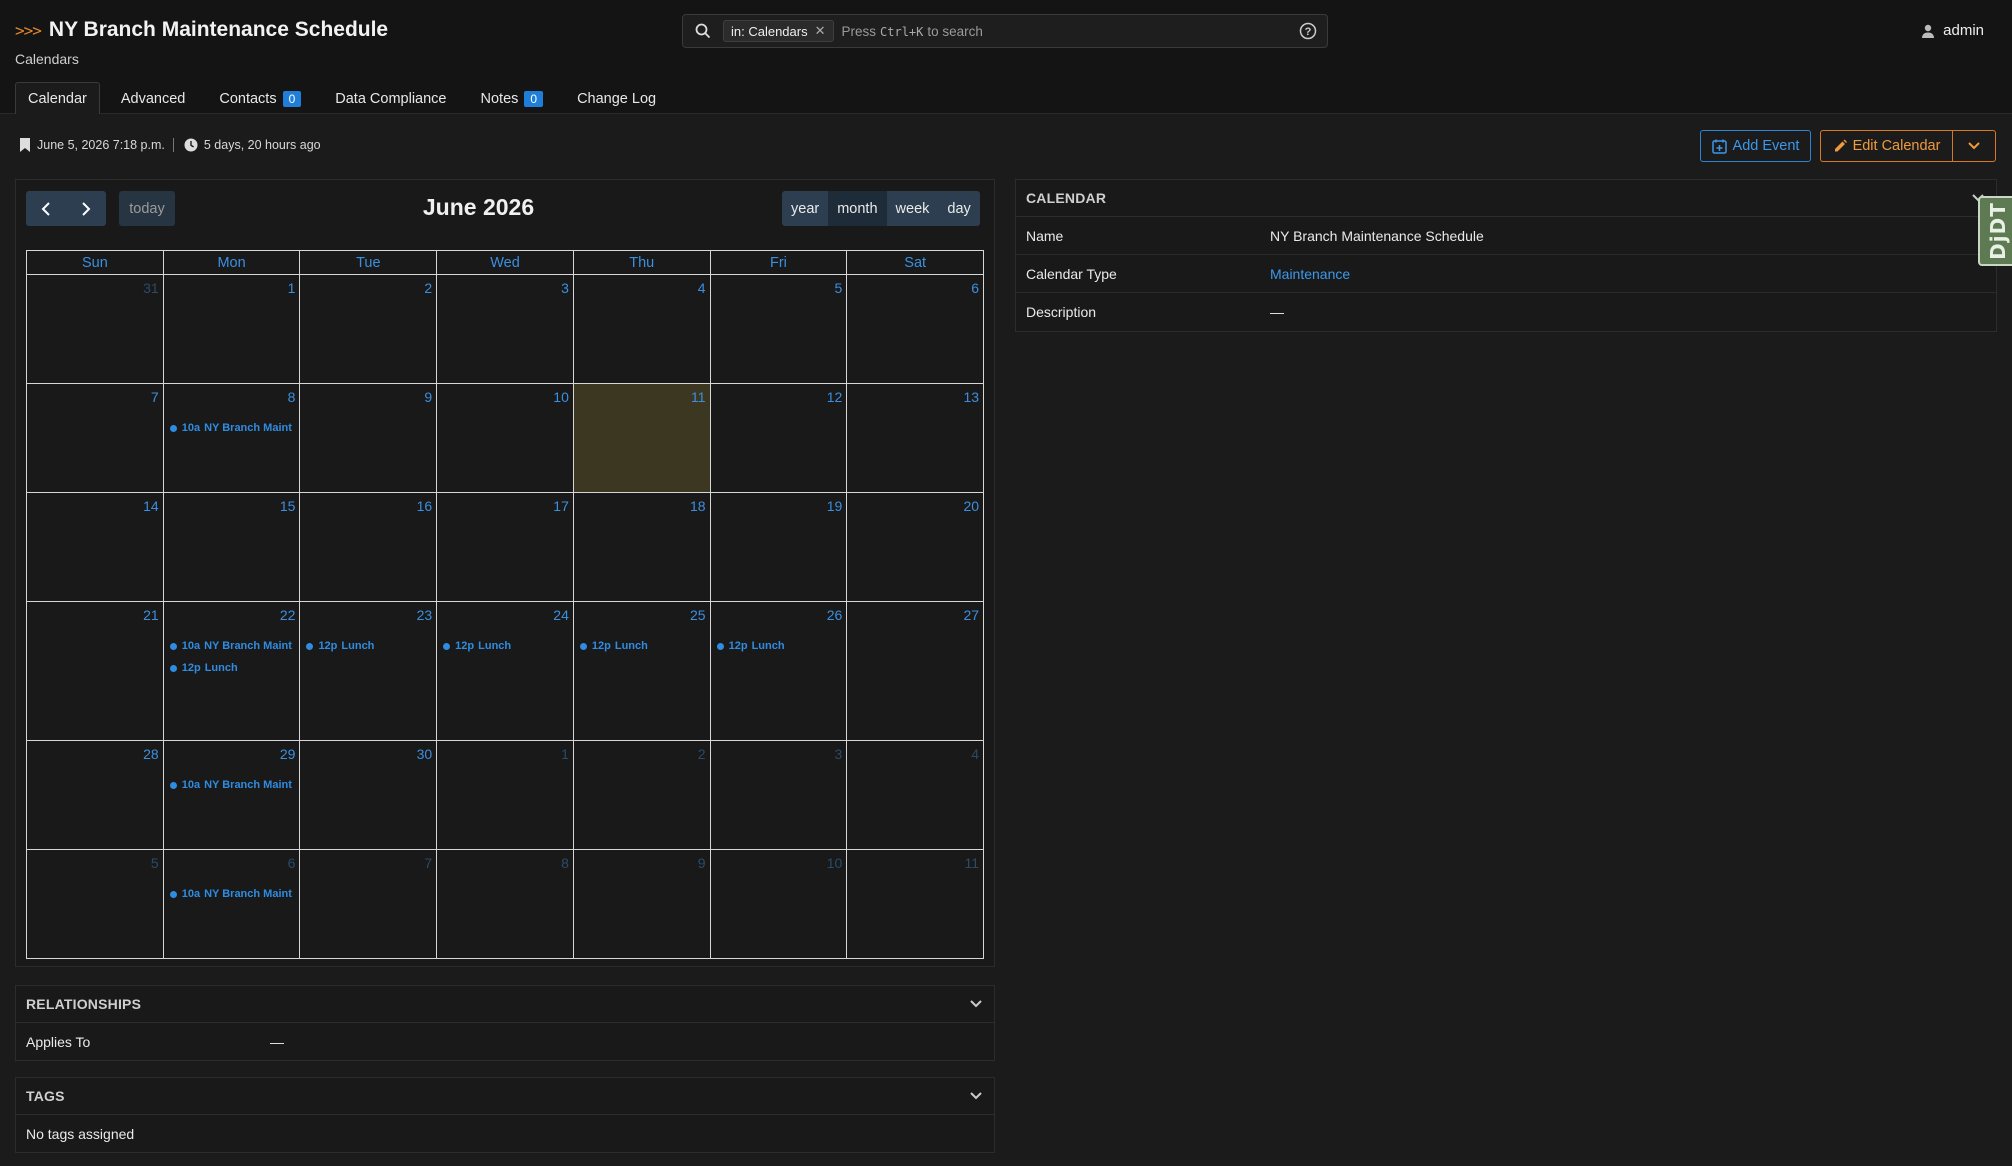  I want to click on day-cell: 29 10a NY Branch Maint, so click(232, 795).